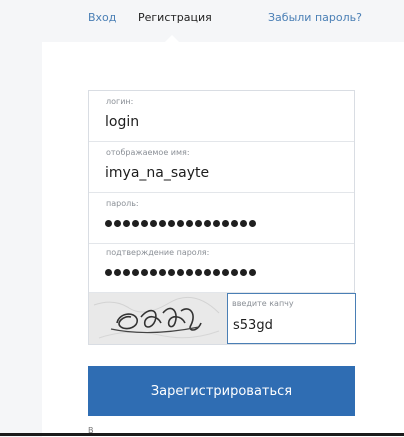 The width and height of the screenshot is (404, 437). I want to click on captcha-input: s53gd, so click(253, 325).